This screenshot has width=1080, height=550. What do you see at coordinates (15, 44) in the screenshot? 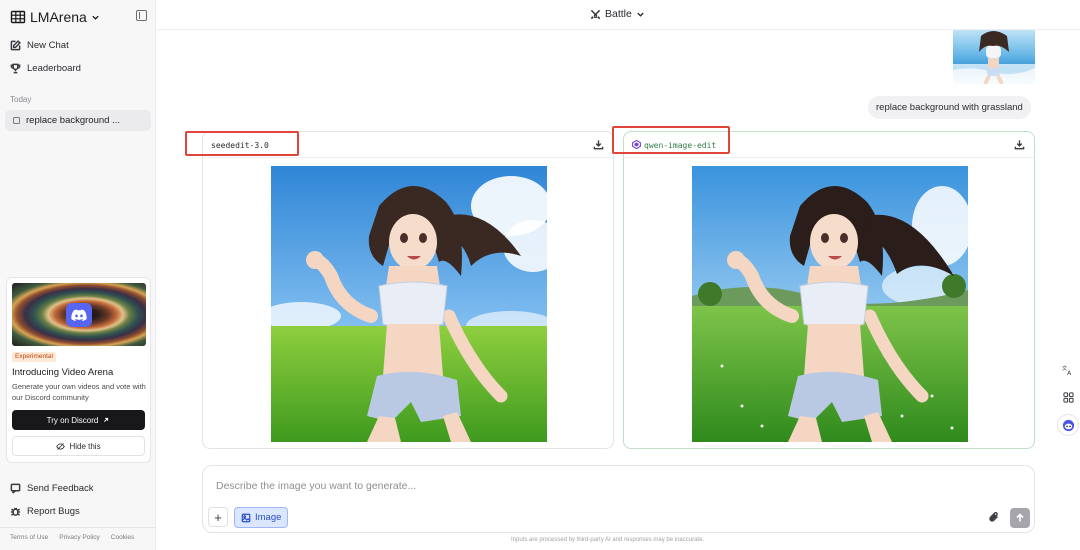
I see `edit-icon` at bounding box center [15, 44].